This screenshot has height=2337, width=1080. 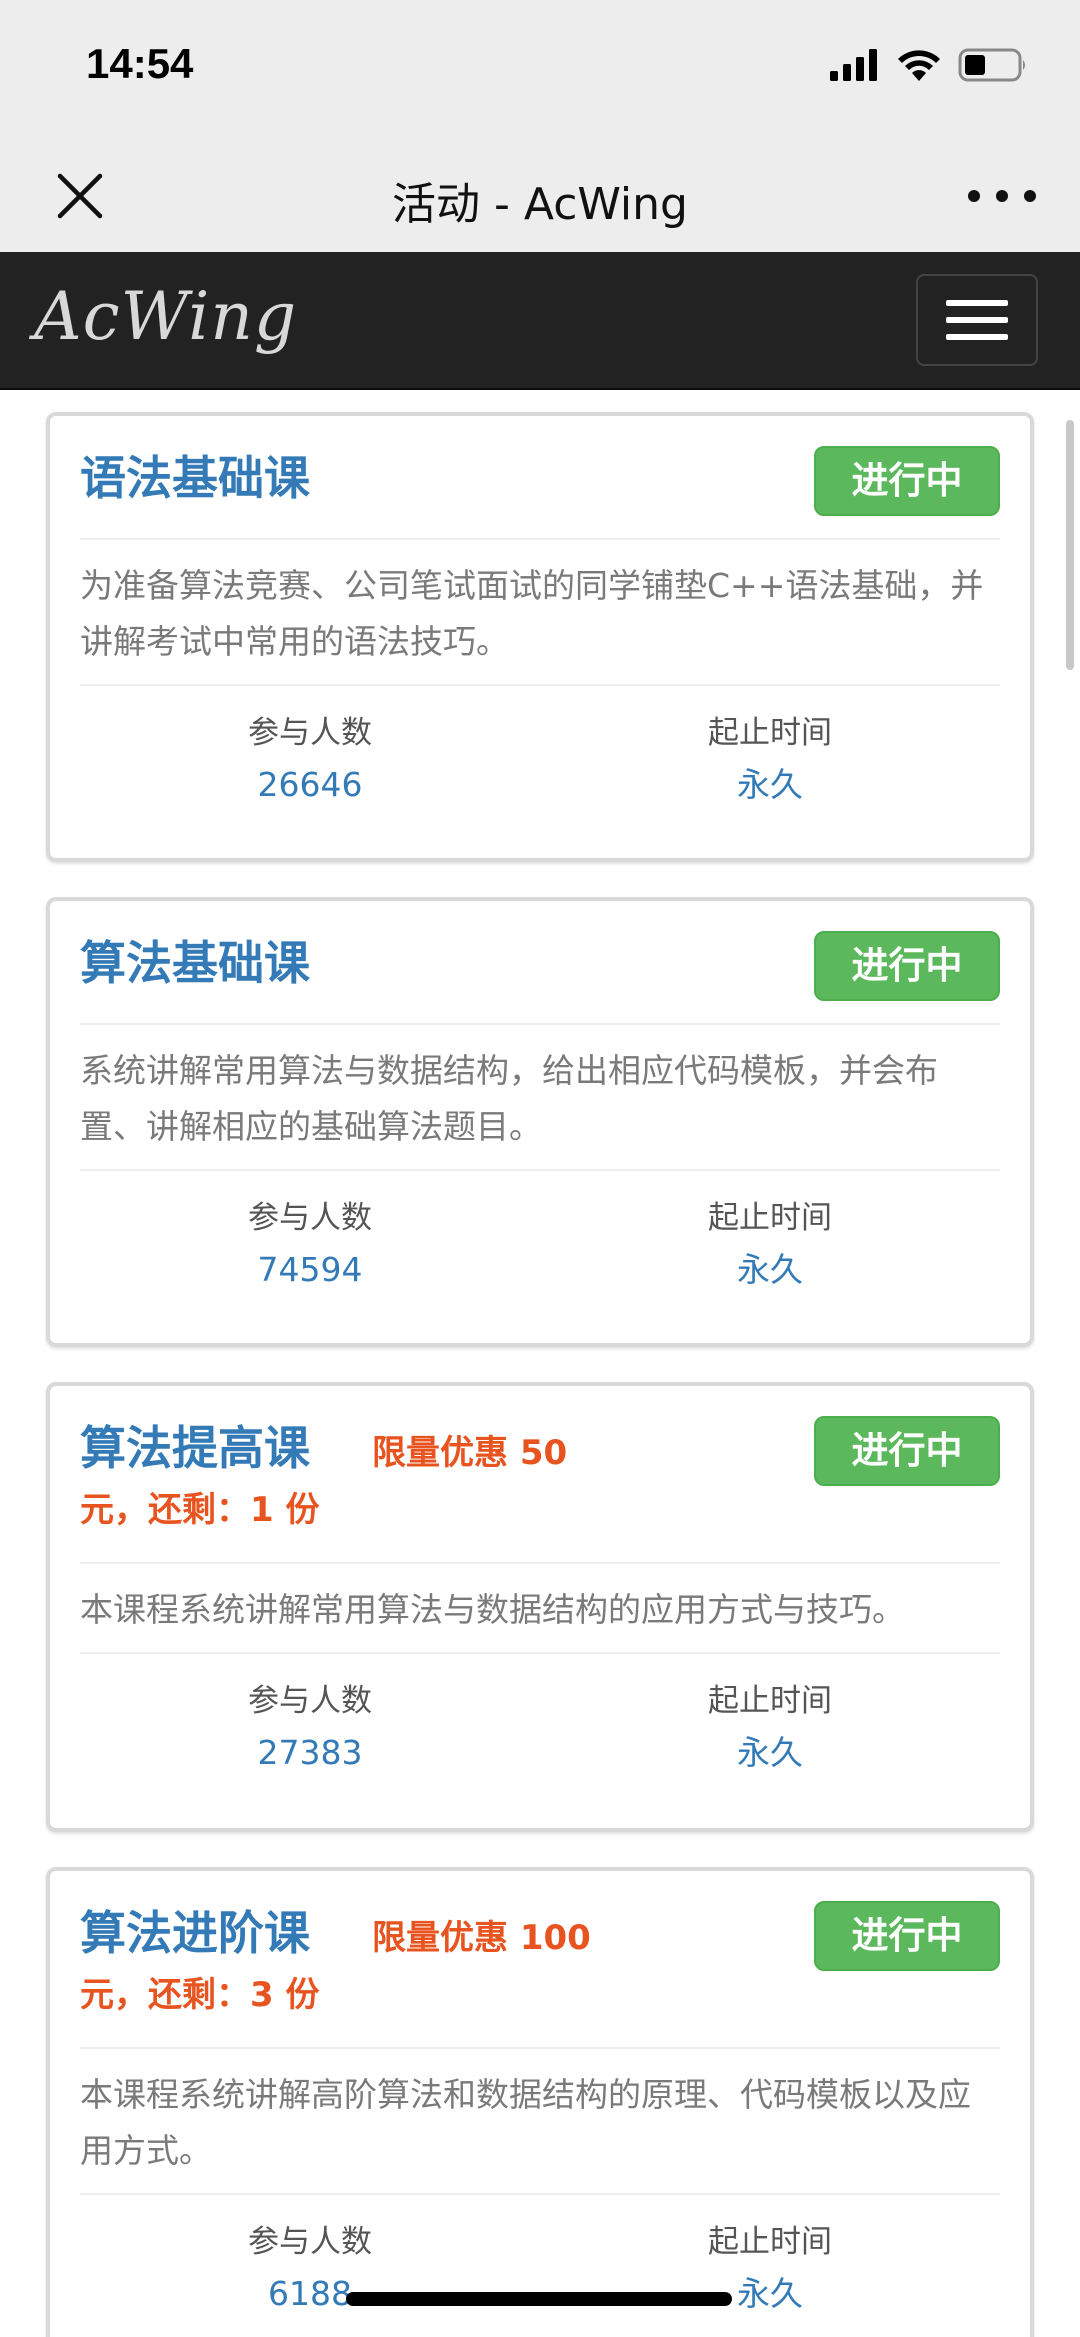 I want to click on promo-text: 限量优惠 100, so click(x=481, y=1938).